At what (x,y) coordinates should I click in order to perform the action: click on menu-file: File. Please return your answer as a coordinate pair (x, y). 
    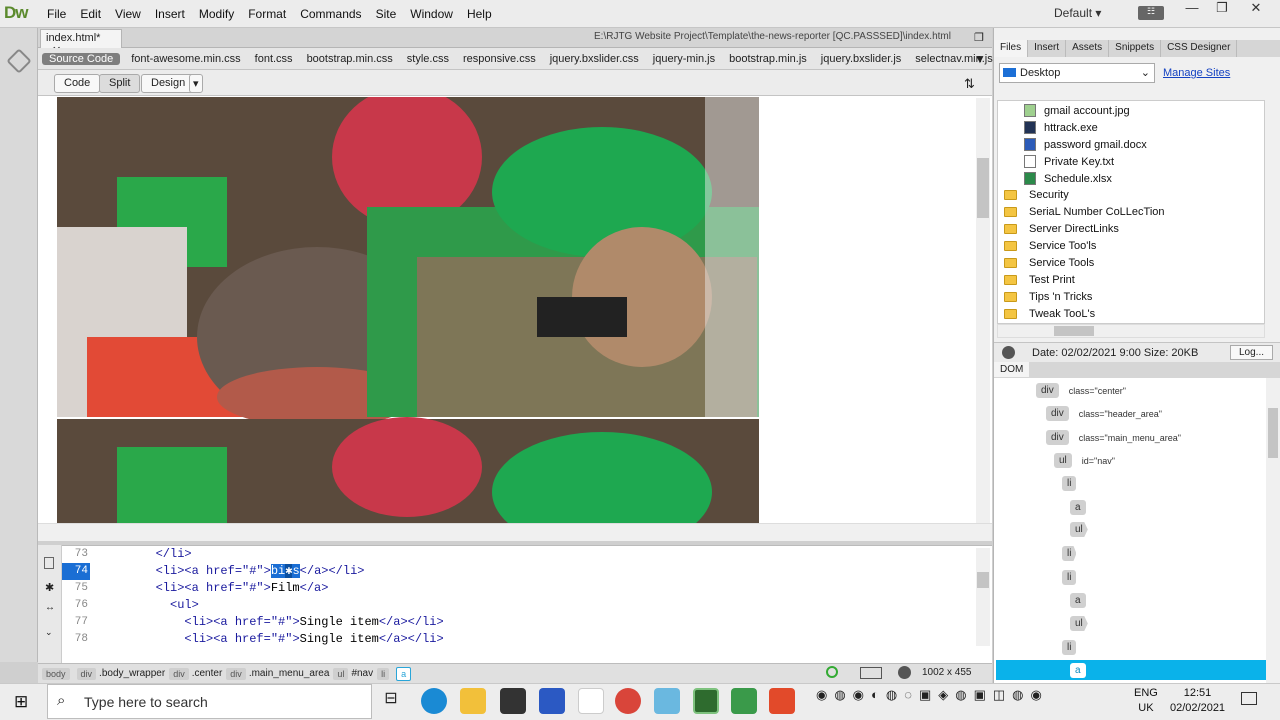
    Looking at the image, I should click on (56, 14).